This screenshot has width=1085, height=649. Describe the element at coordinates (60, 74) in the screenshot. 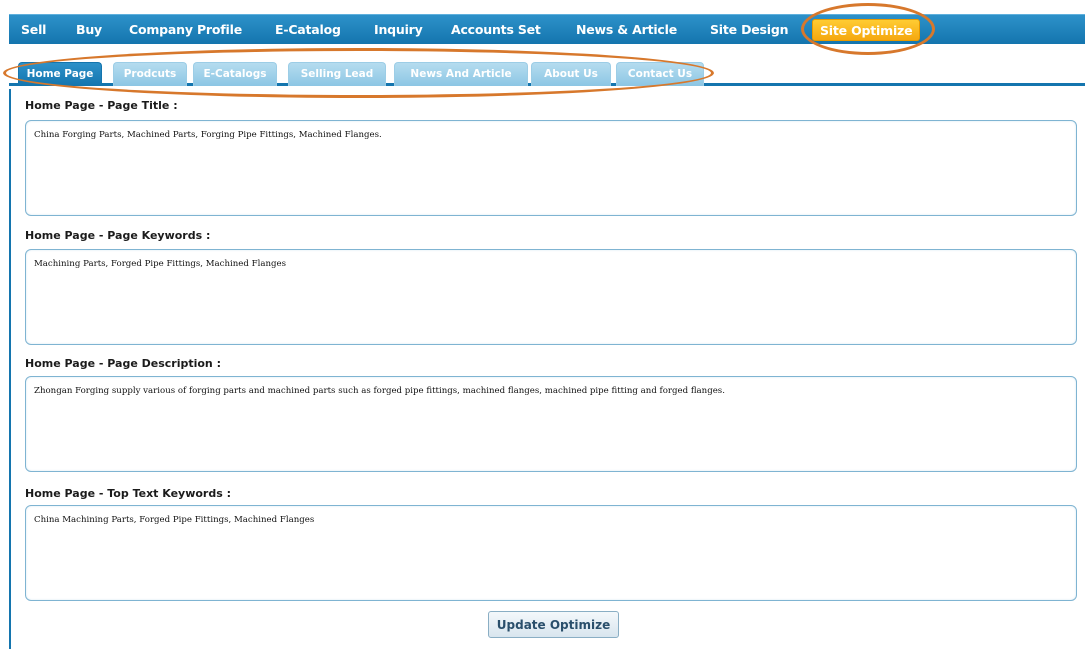

I see `tab-home-page: Home Page` at that location.